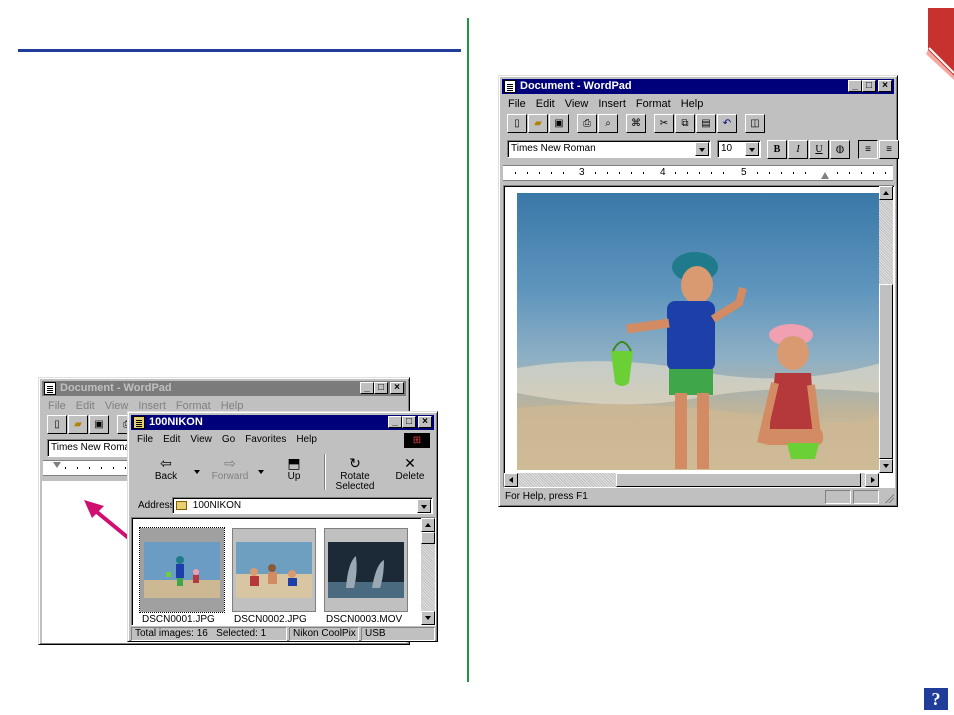 This screenshot has width=954, height=715. Describe the element at coordinates (270, 619) in the screenshot. I see `file-name: DSCN0002.JPG` at that location.